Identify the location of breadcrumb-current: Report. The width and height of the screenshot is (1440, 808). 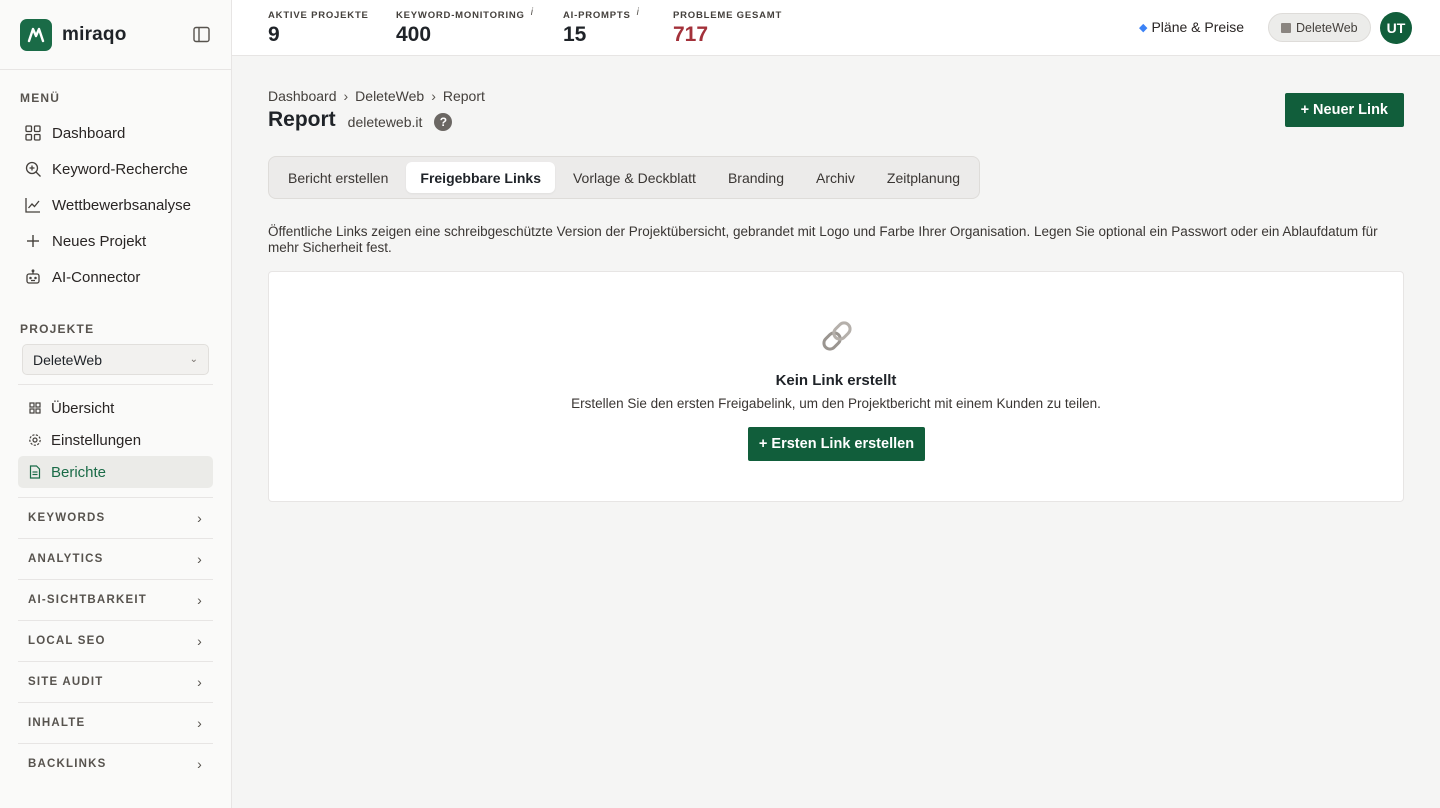
(463, 96).